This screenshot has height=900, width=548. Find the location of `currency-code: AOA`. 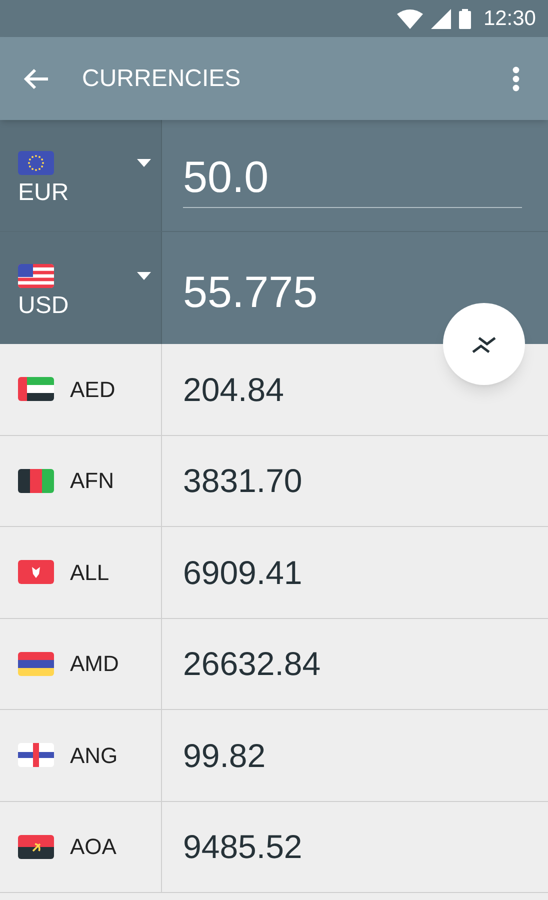

currency-code: AOA is located at coordinates (93, 847).